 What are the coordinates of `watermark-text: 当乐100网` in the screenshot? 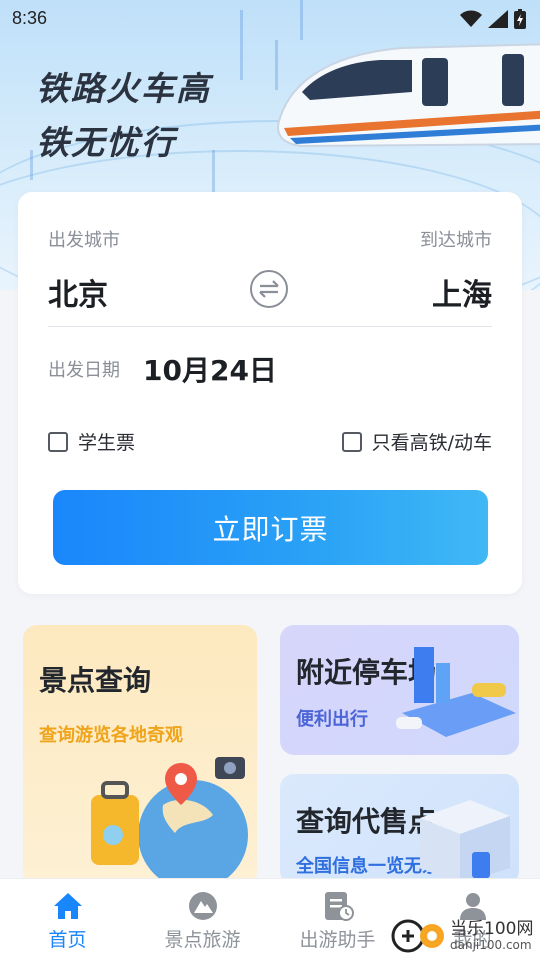 It's located at (492, 928).